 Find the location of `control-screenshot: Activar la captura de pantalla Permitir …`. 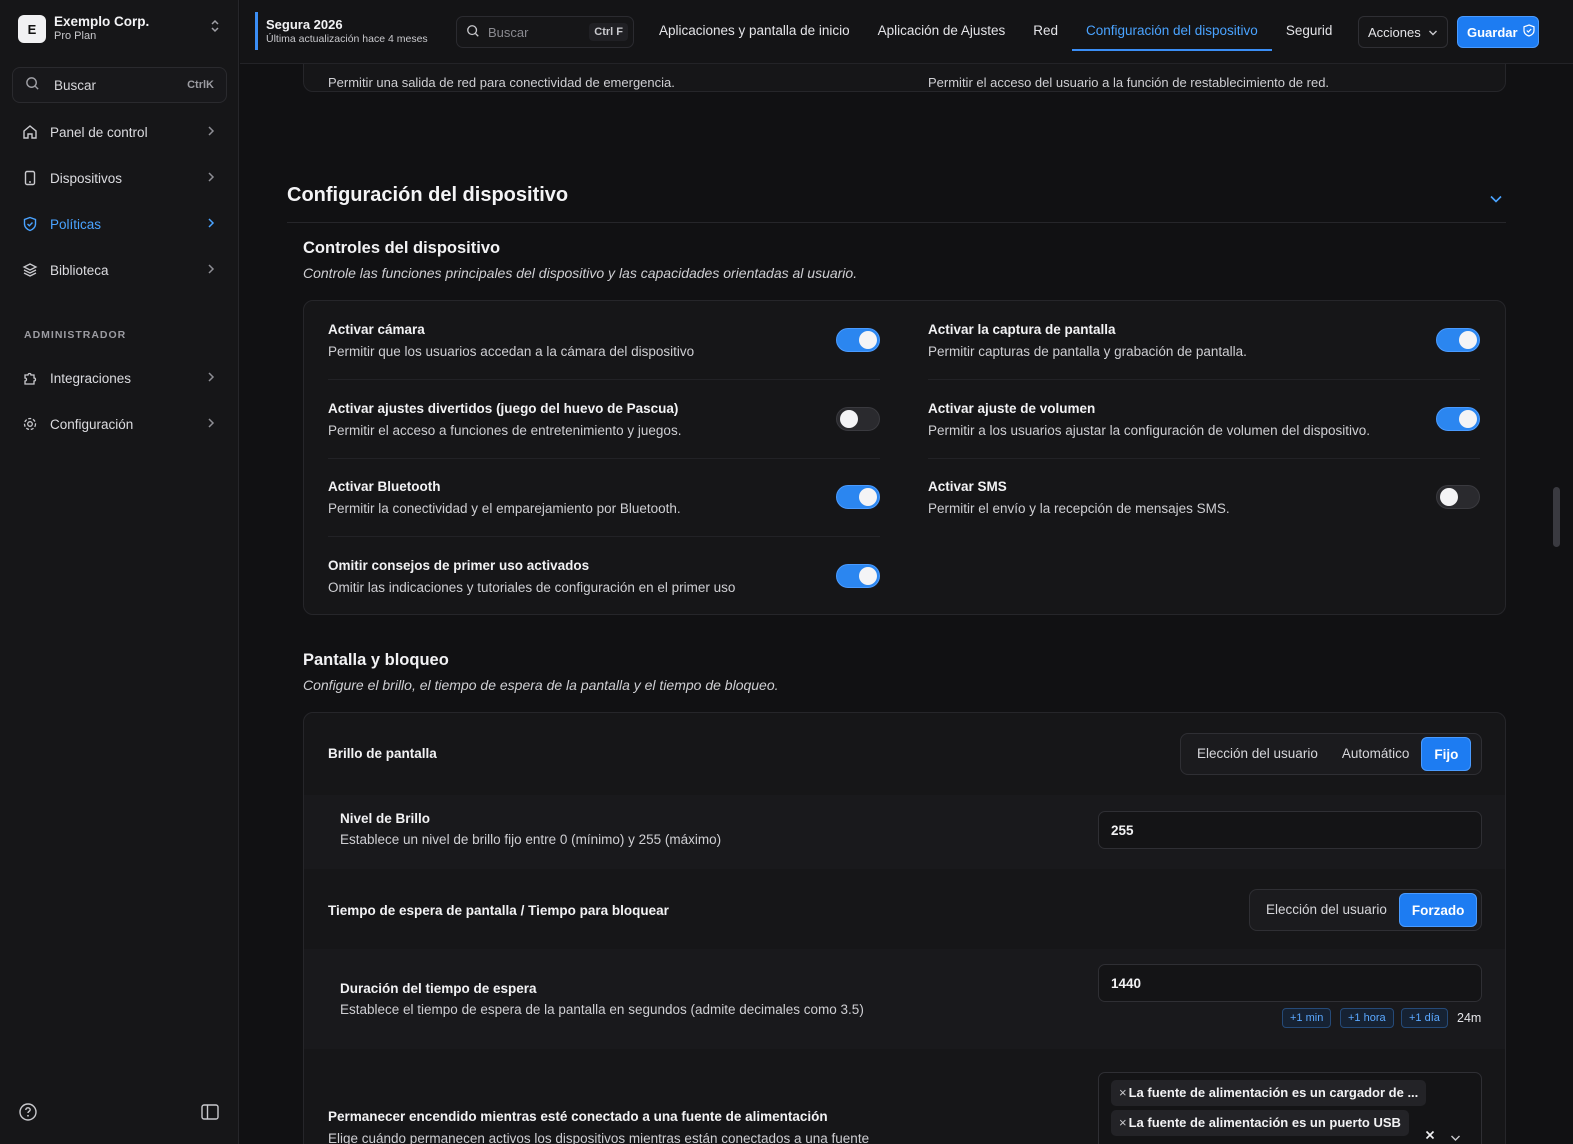

control-screenshot: Activar la captura de pantalla Permitir … is located at coordinates (1204, 352).